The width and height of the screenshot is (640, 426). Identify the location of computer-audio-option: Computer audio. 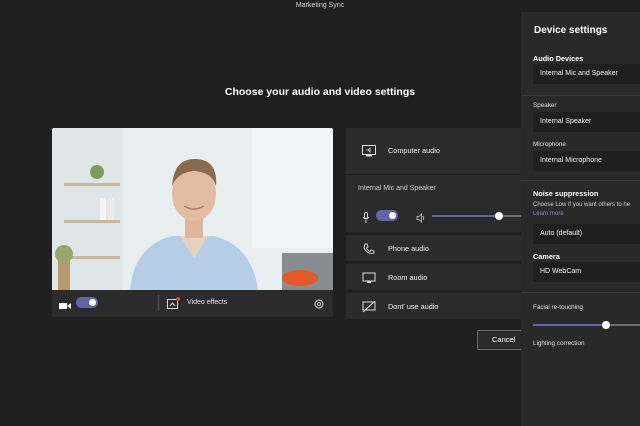
(434, 151).